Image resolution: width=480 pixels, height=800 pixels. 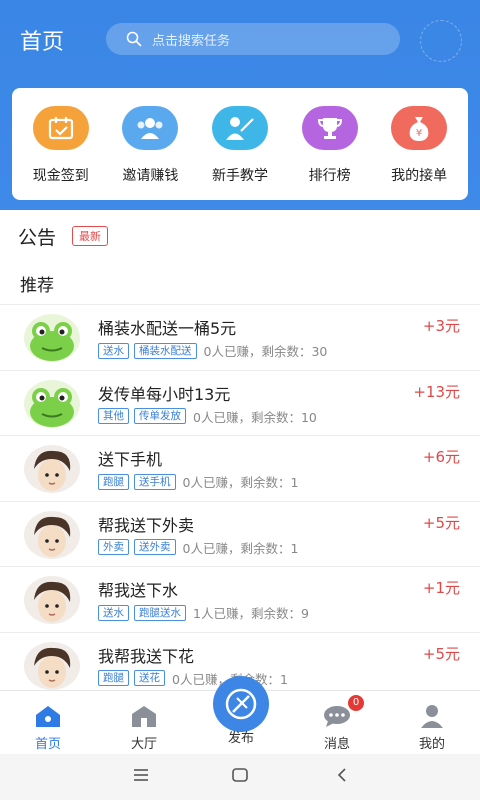 I want to click on task-tag: 送外卖, so click(x=155, y=547).